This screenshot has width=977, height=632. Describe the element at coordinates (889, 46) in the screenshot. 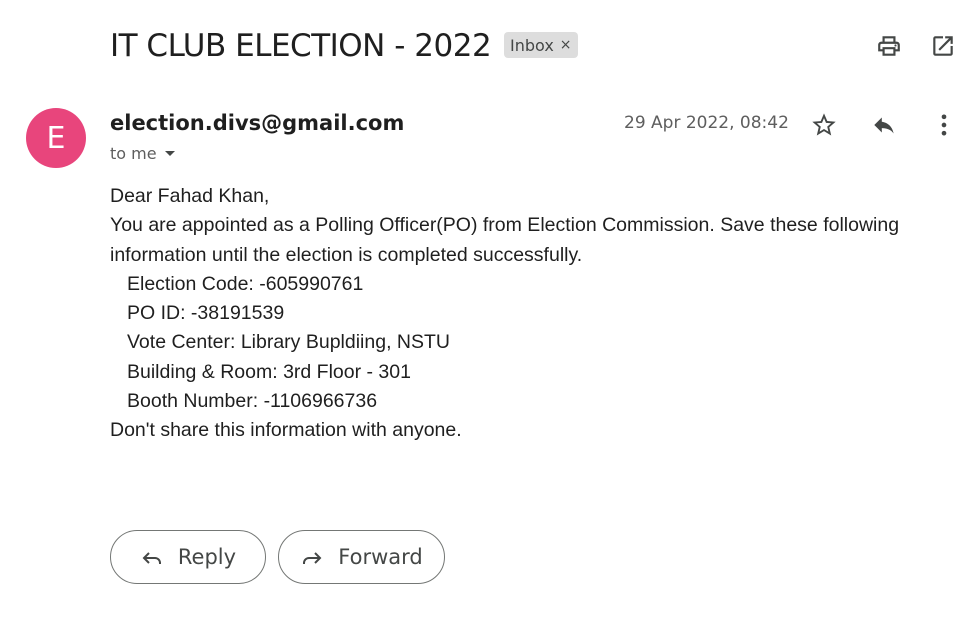

I see `print-icon` at that location.